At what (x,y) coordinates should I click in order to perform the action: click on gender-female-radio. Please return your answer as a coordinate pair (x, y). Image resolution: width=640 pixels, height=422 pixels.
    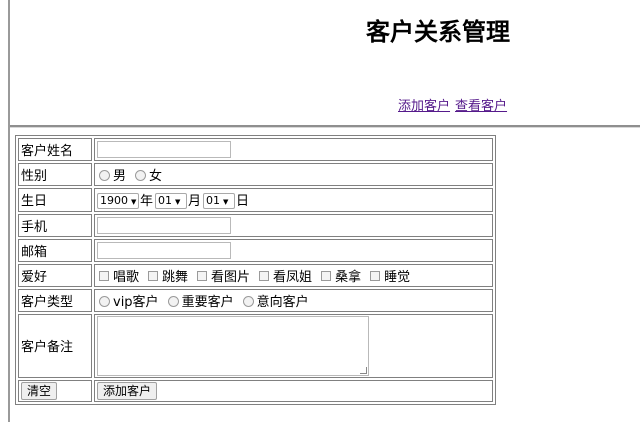
    Looking at the image, I should click on (141, 175).